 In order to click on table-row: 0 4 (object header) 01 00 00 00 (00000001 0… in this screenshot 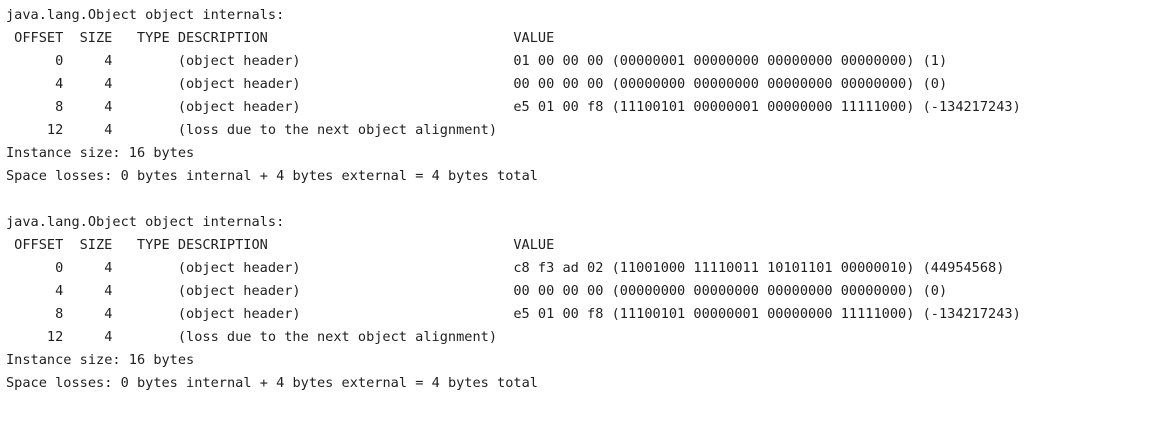, I will do `click(584, 61)`.